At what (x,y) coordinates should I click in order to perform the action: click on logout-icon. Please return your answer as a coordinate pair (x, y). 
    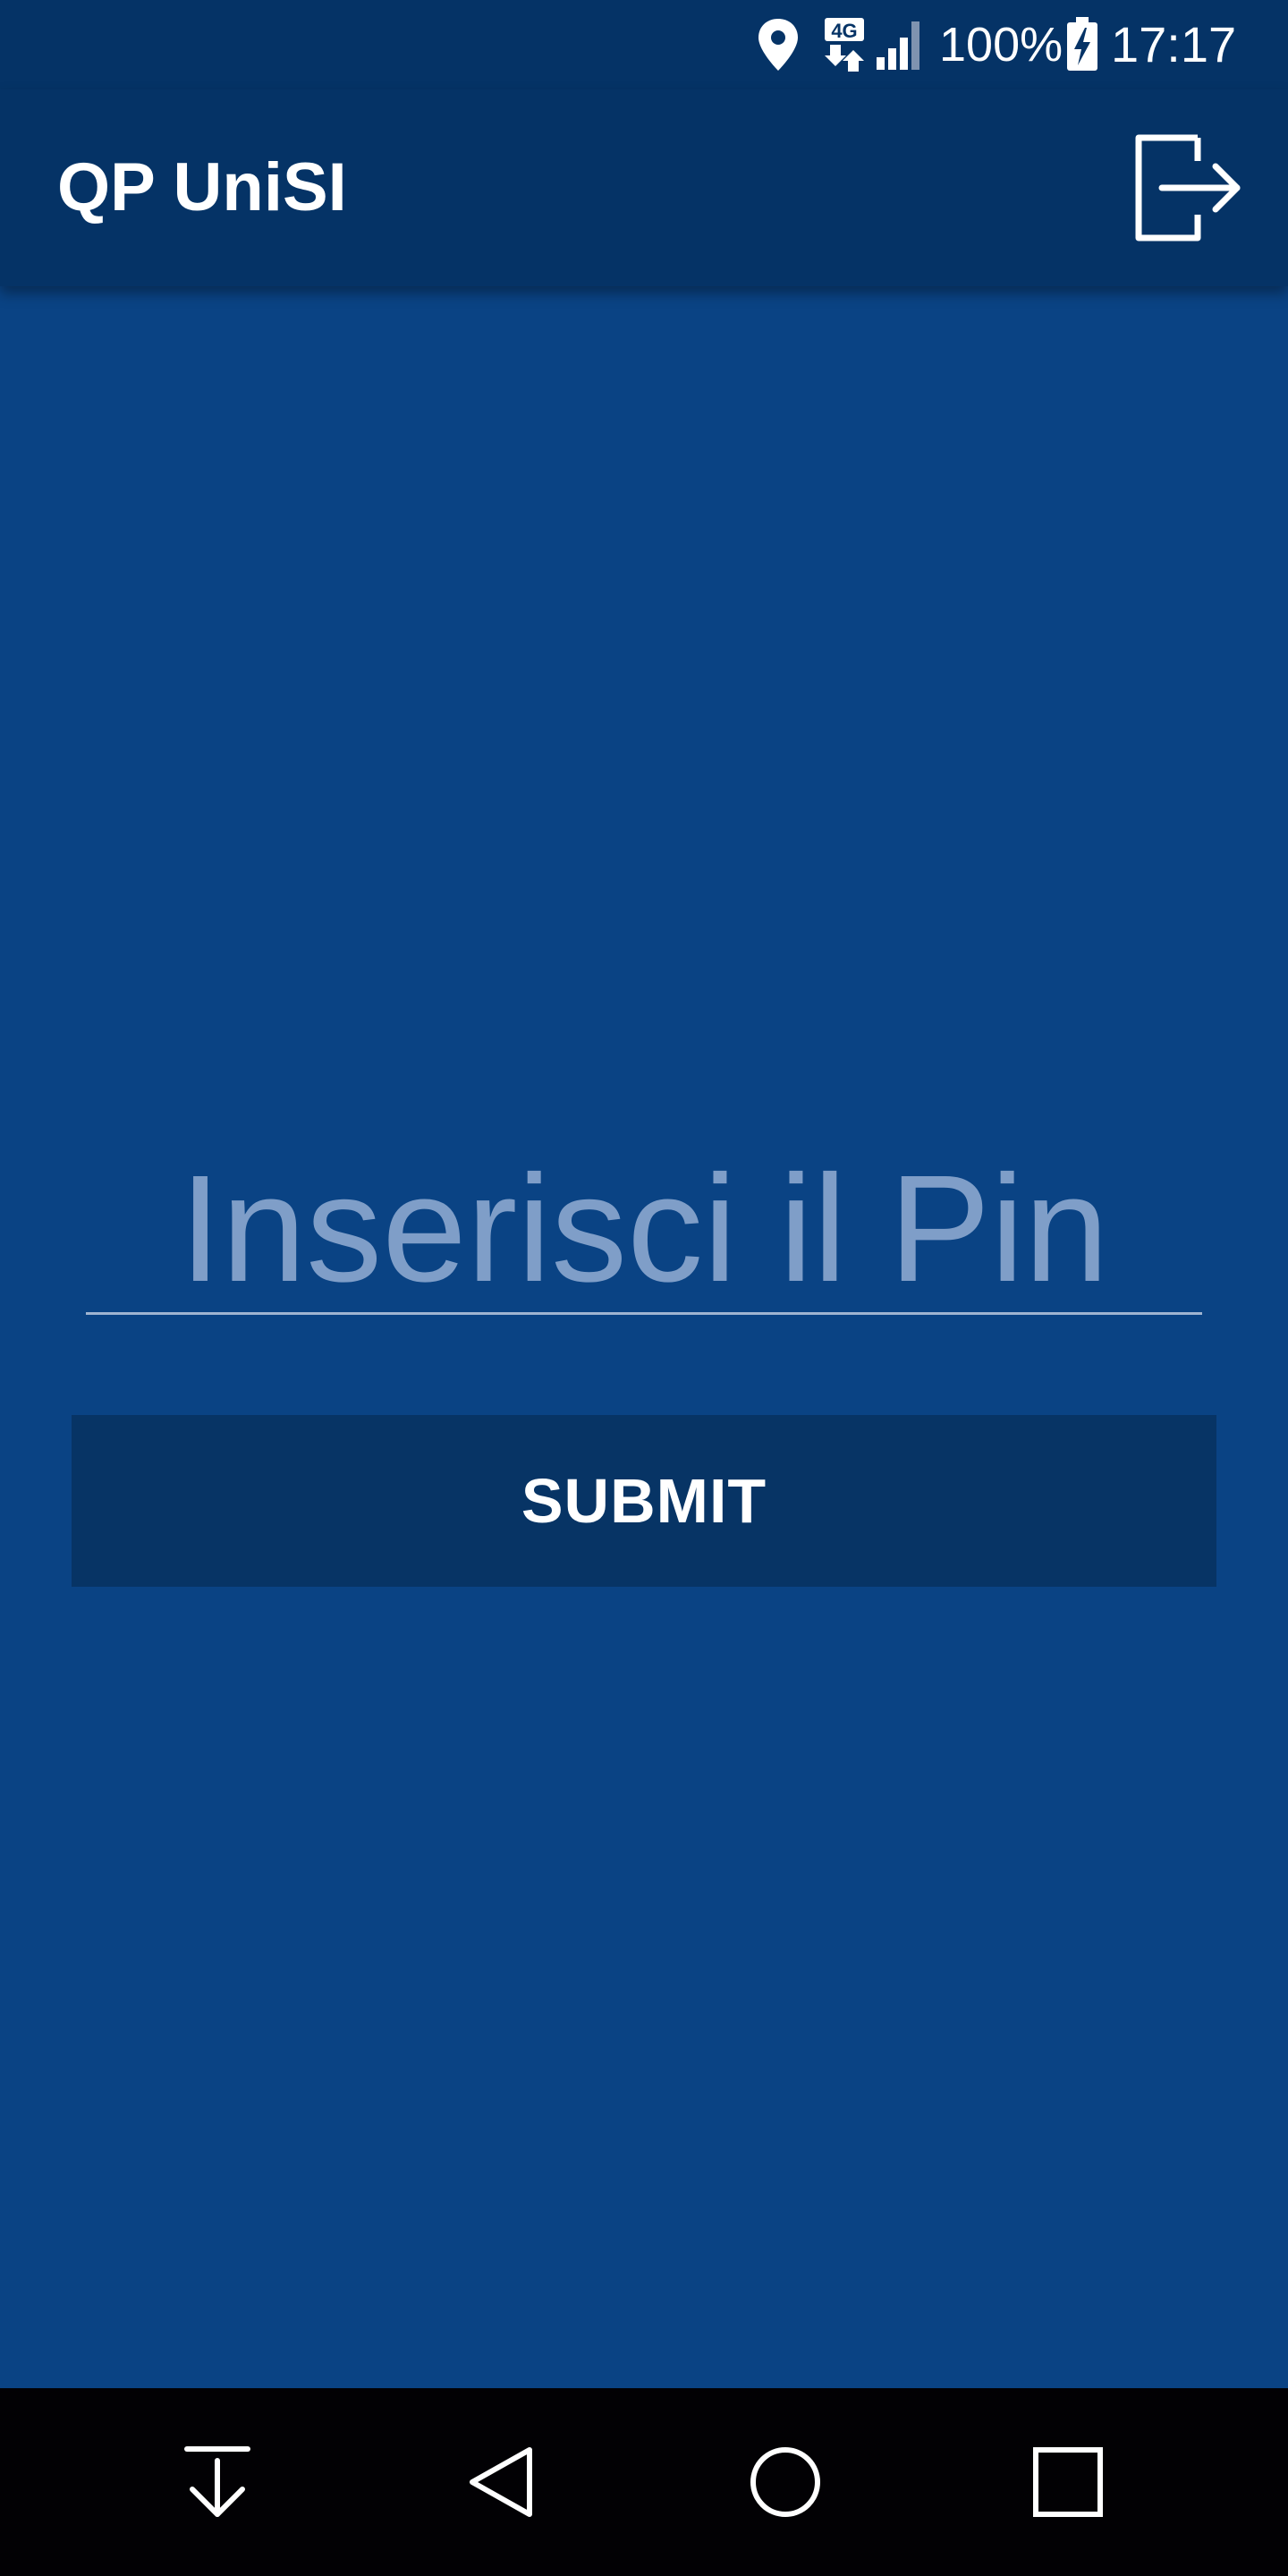
    Looking at the image, I should click on (1188, 188).